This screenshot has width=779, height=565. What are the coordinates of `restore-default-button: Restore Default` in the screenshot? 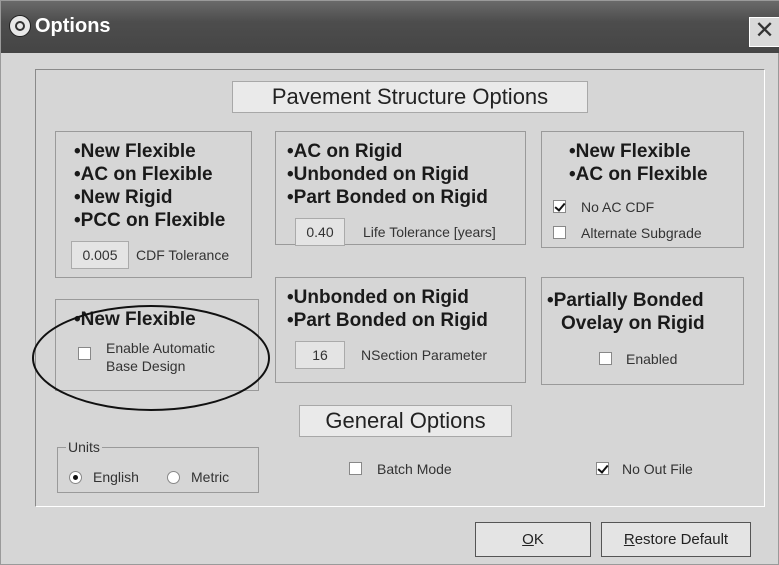 It's located at (676, 539).